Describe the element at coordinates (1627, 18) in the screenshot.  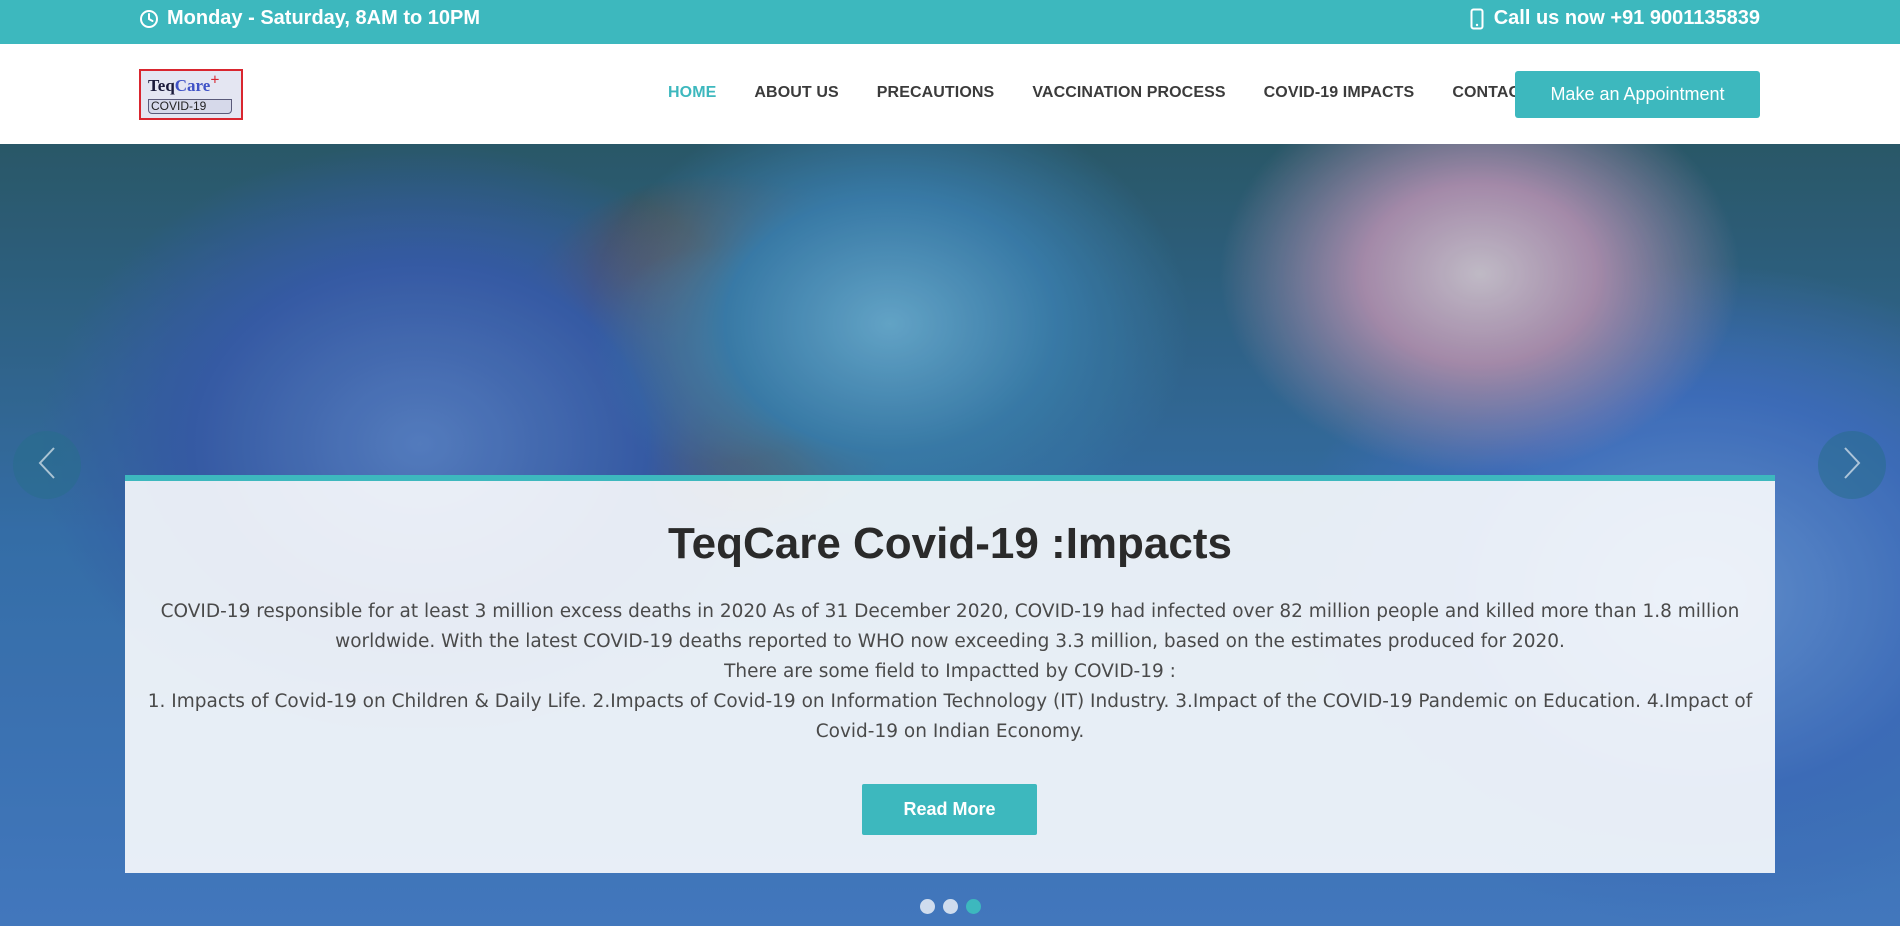
I see `phone-text: Call us now +91 9001135839` at that location.